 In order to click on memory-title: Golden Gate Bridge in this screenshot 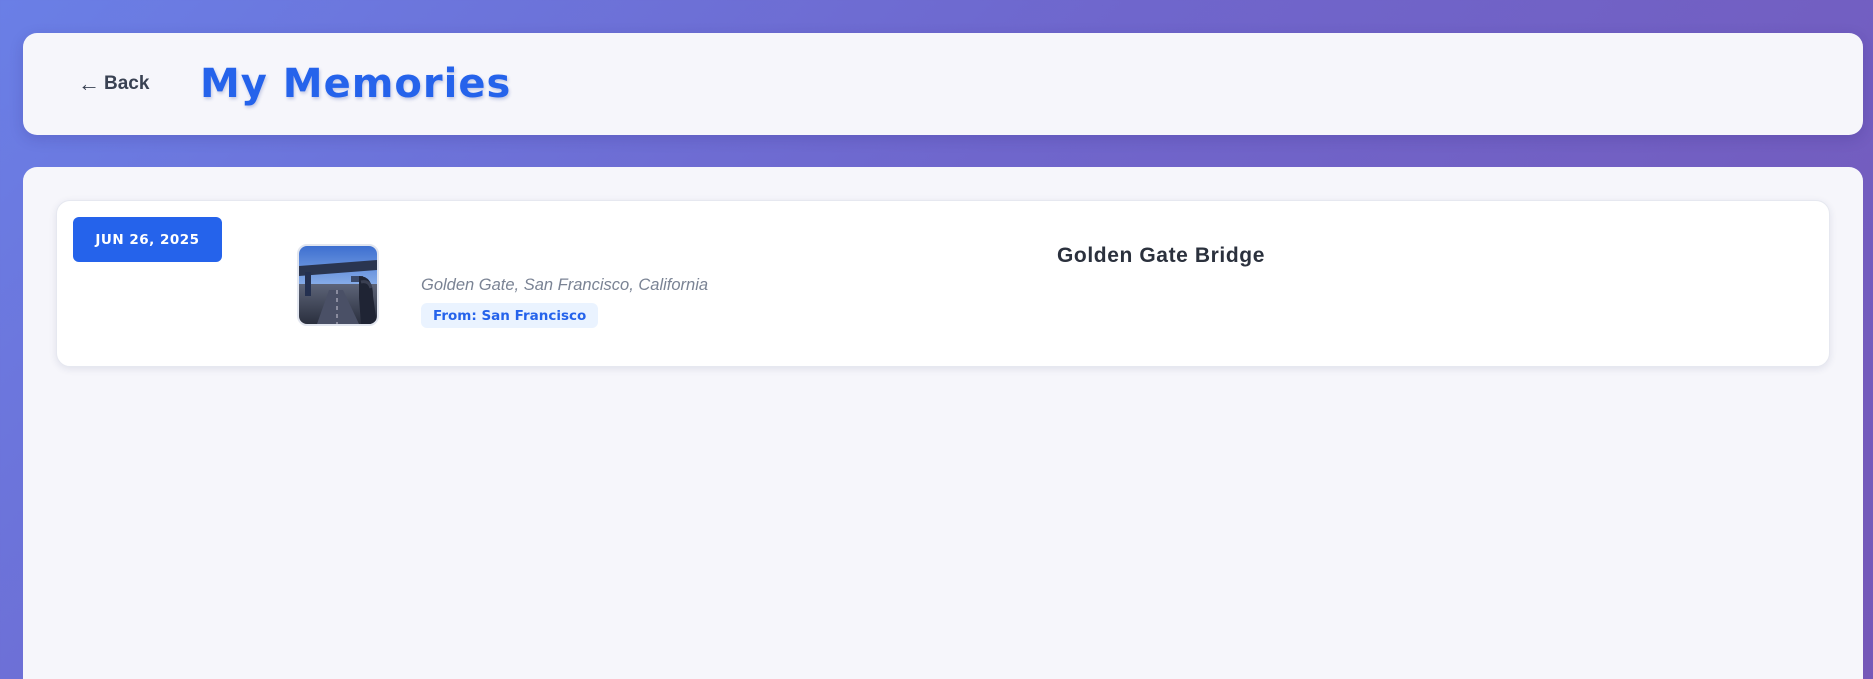, I will do `click(1161, 255)`.